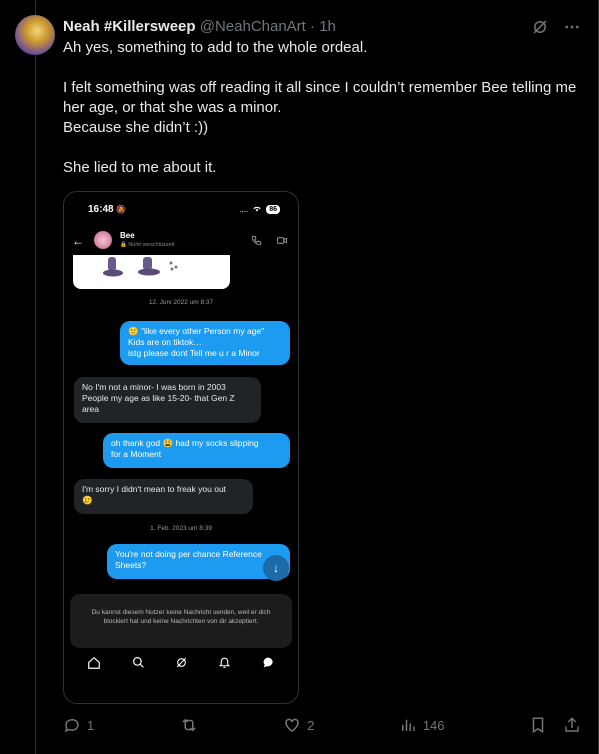 Image resolution: width=599 pixels, height=754 pixels. What do you see at coordinates (123, 245) in the screenshot?
I see `lock-icon: 🔒` at bounding box center [123, 245].